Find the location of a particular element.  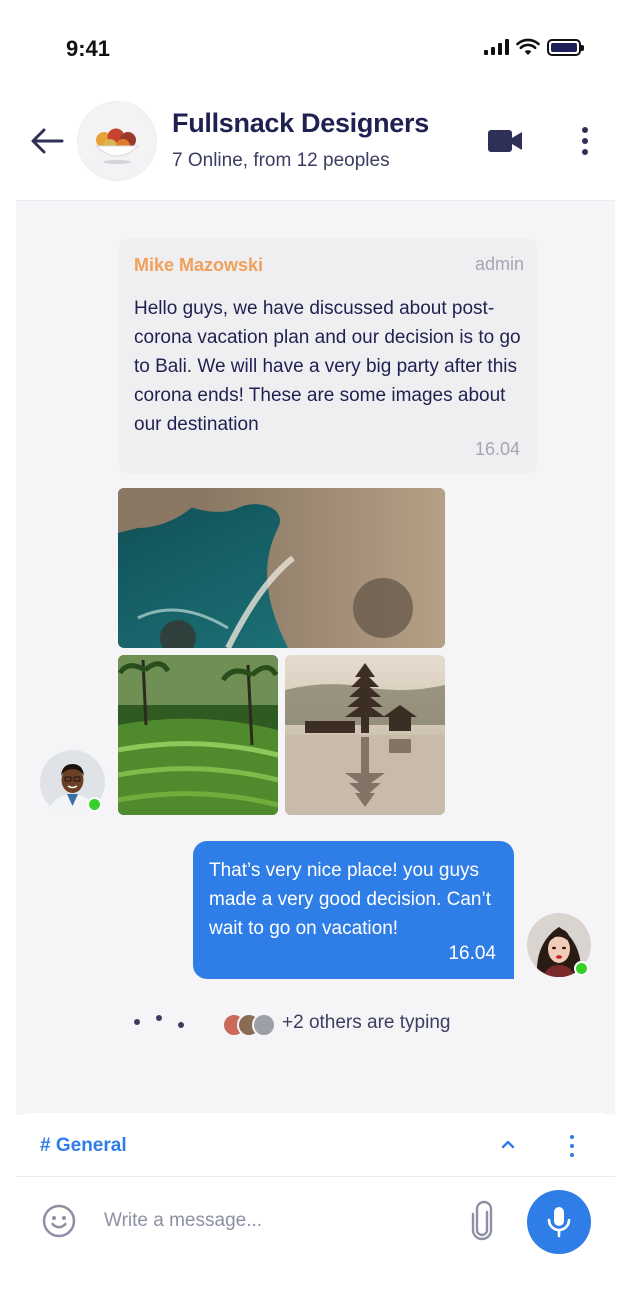

typing-avatar is located at coordinates (264, 1025).